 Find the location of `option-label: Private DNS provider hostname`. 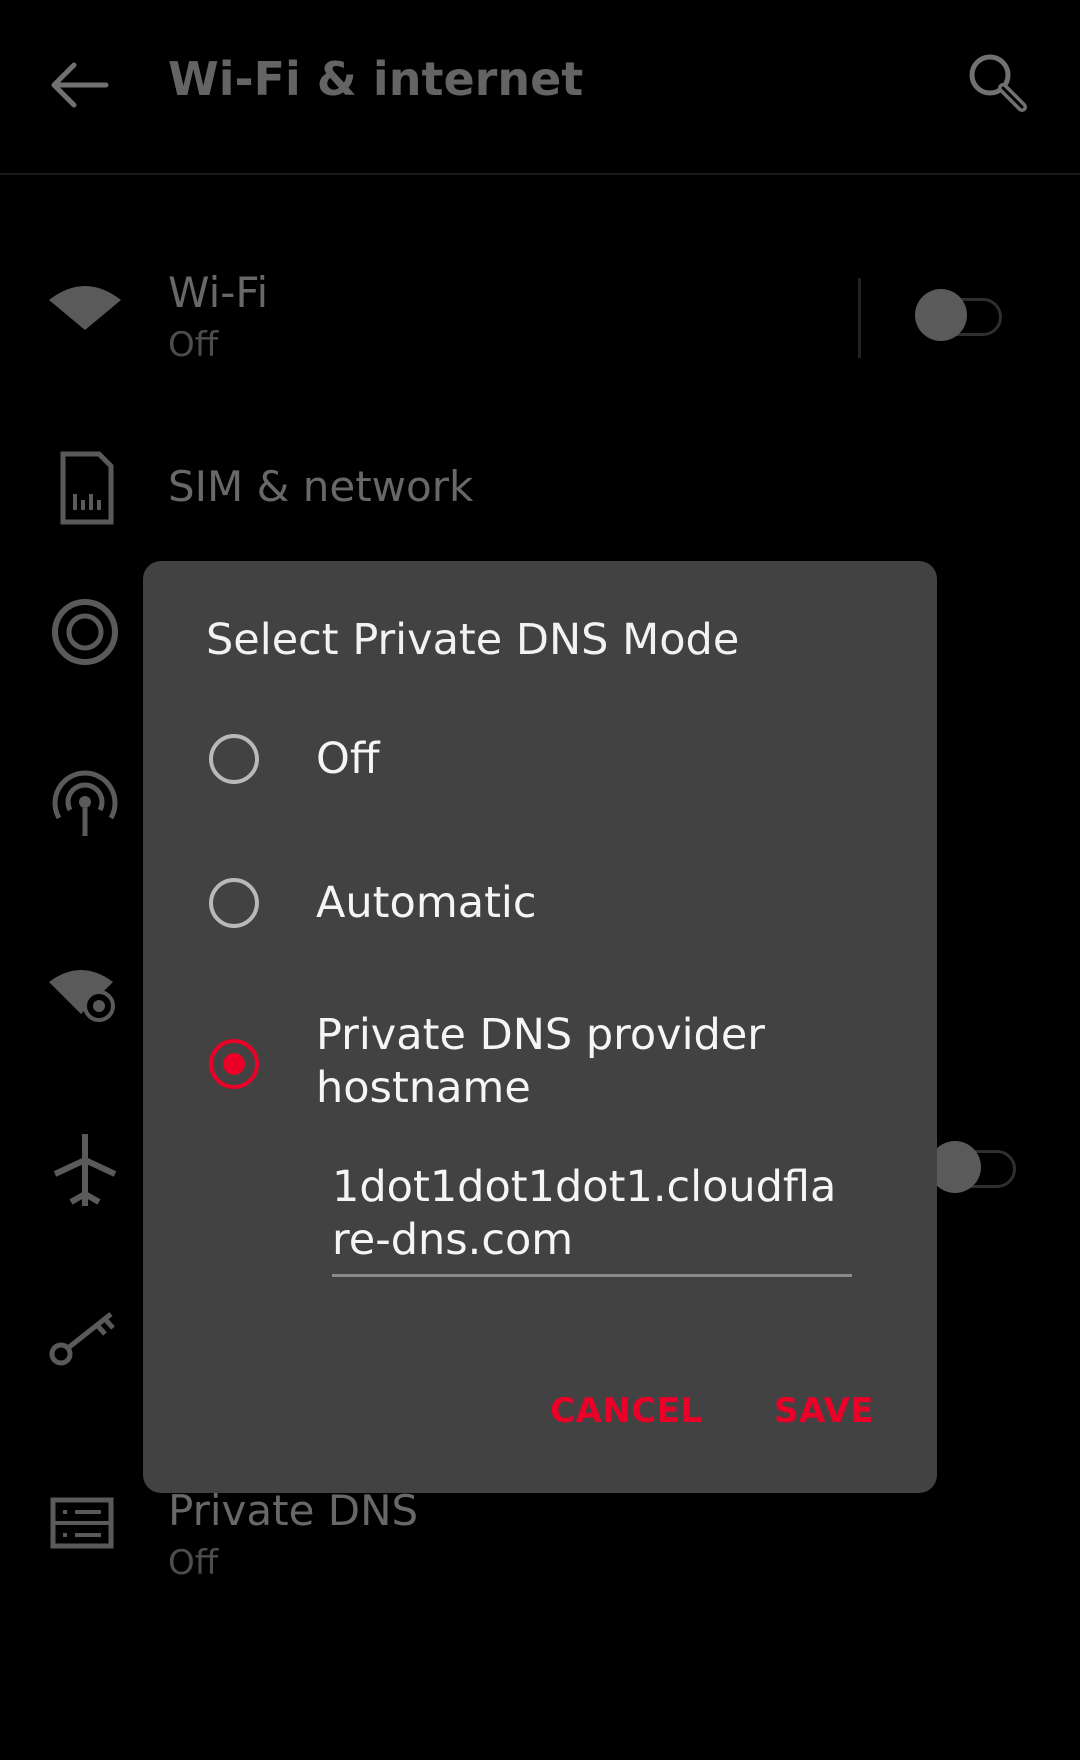

option-label: Private DNS provider hostname is located at coordinates (540, 1061).